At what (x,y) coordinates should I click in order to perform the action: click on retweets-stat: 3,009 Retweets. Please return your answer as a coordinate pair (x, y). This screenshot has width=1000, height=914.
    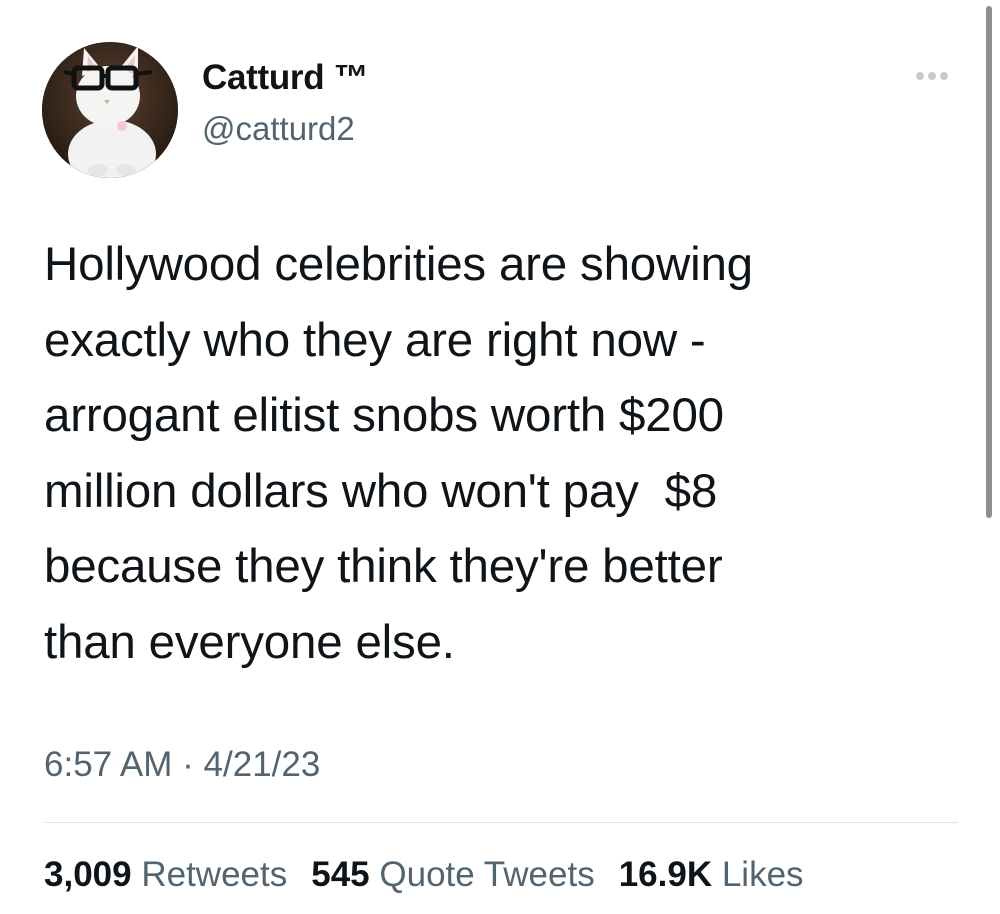
    Looking at the image, I should click on (165, 875).